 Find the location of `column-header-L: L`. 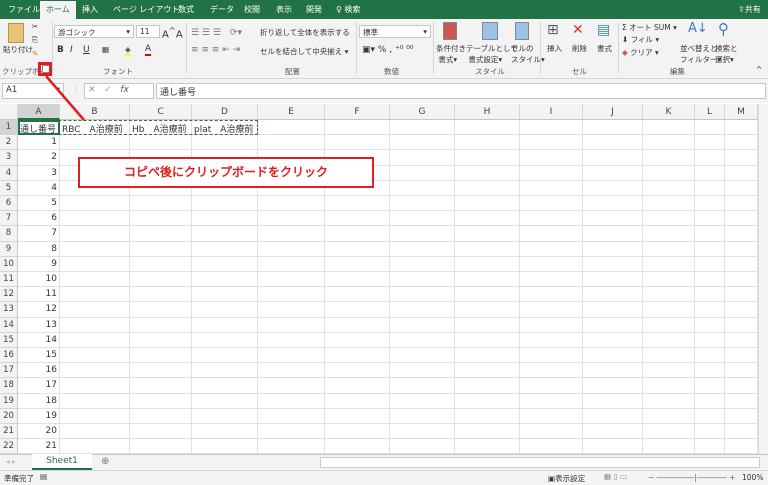

column-header-L: L is located at coordinates (710, 112).